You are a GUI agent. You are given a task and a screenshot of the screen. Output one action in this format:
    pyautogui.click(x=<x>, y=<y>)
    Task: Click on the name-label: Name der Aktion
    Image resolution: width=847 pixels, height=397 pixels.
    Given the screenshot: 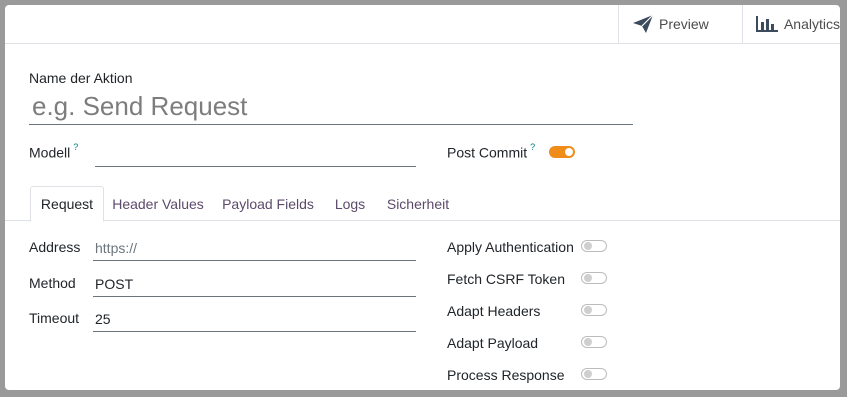 What is the action you would take?
    pyautogui.click(x=81, y=78)
    